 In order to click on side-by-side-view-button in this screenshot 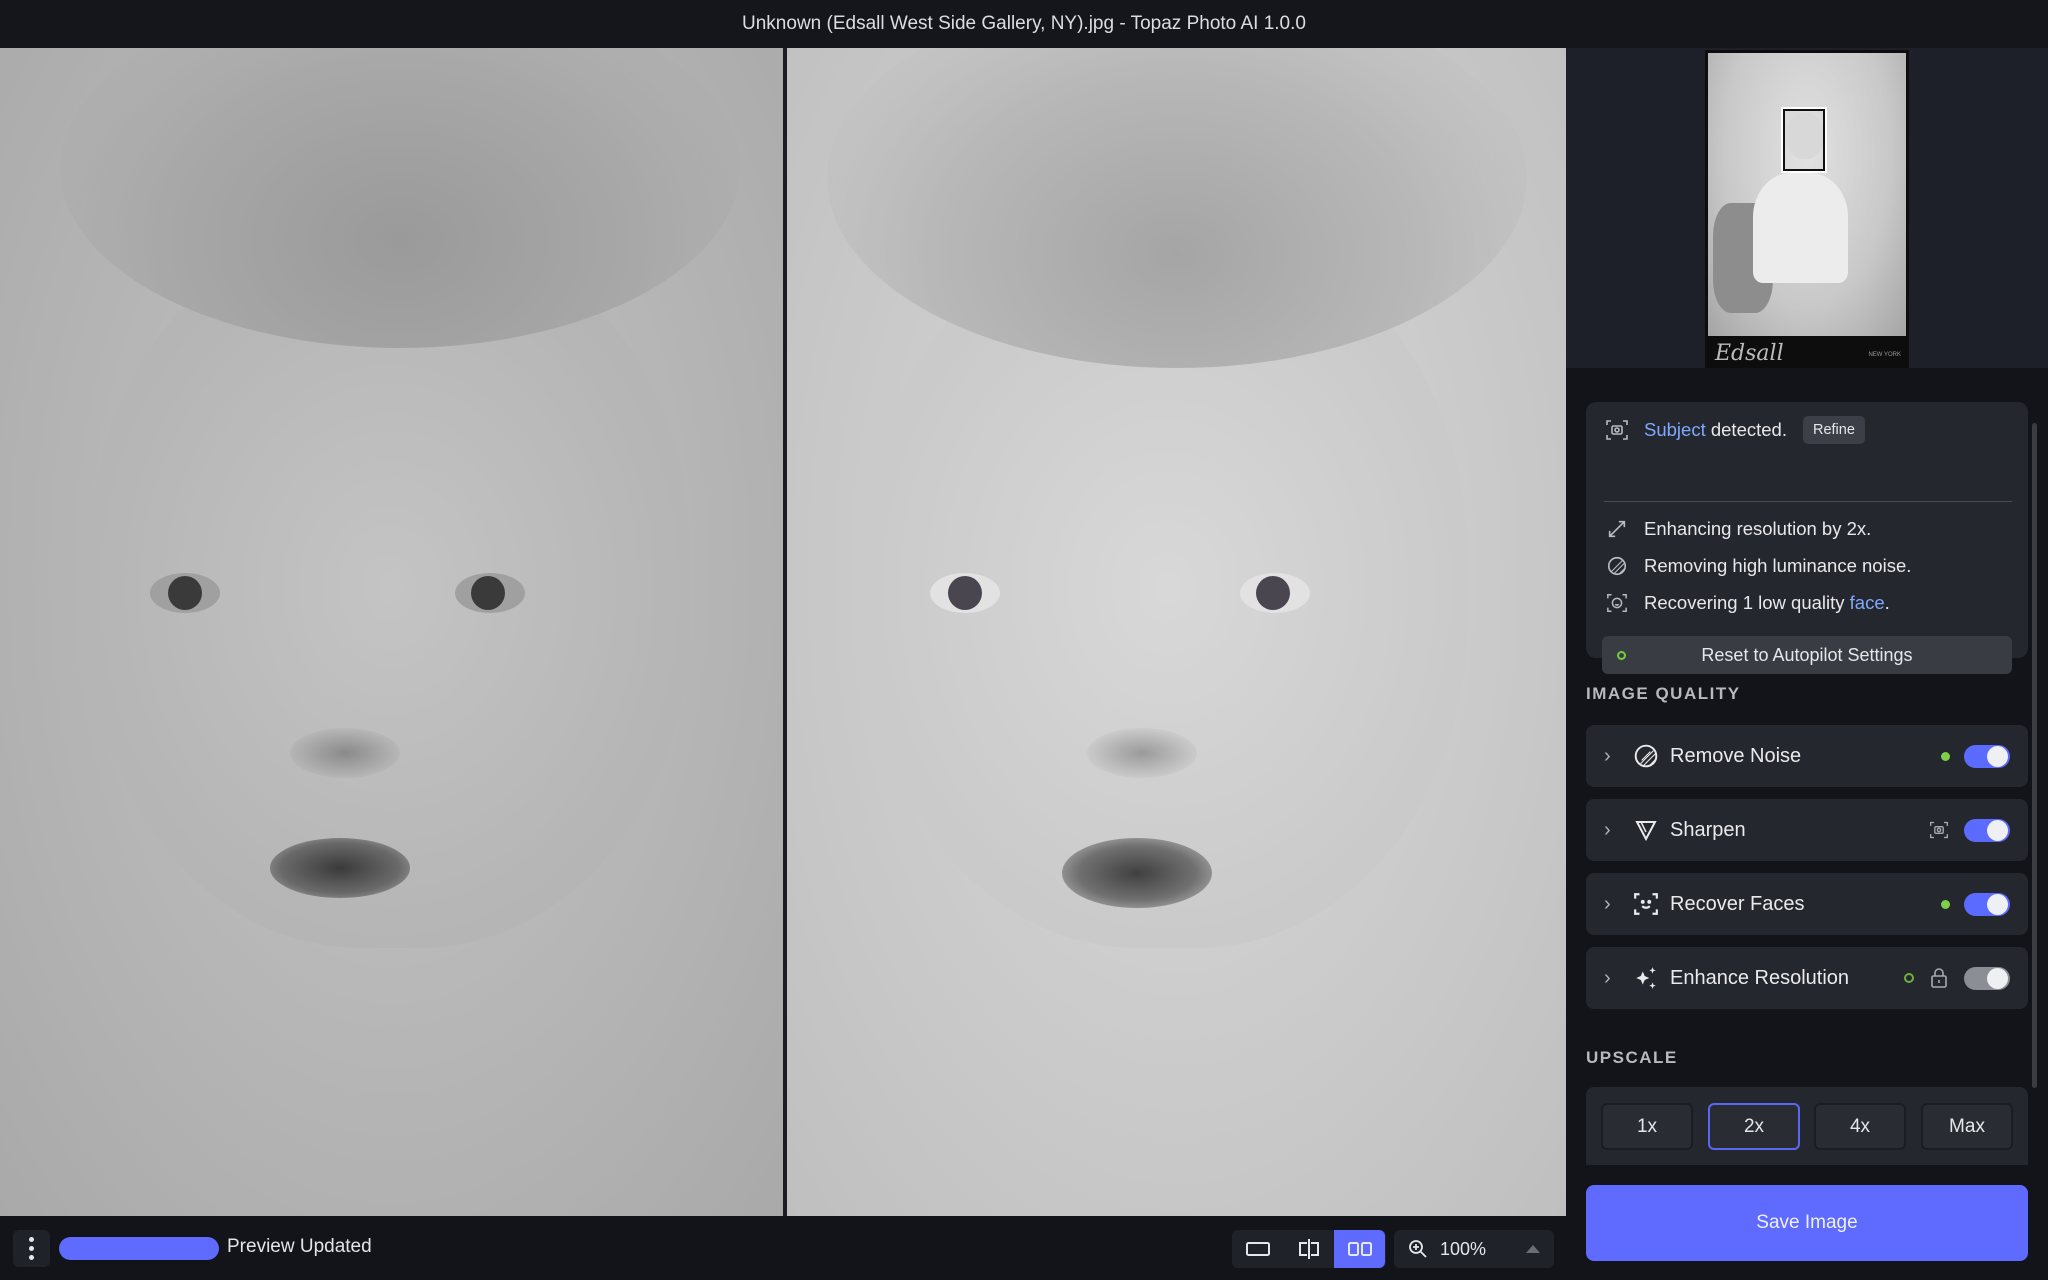, I will do `click(1359, 1249)`.